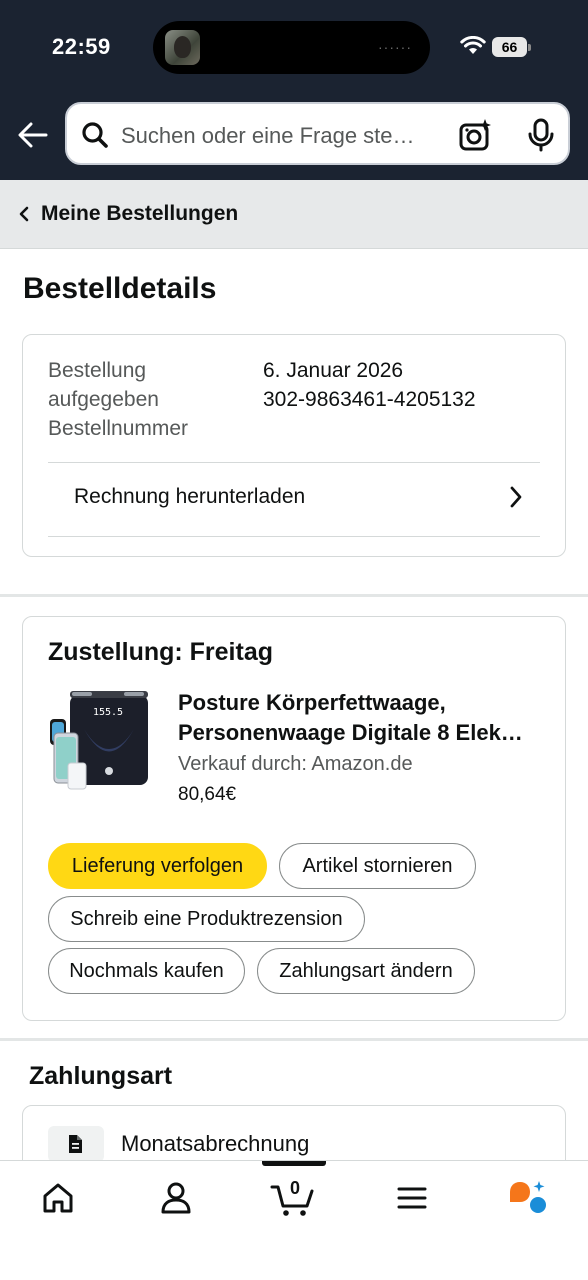  What do you see at coordinates (412, 1198) in the screenshot?
I see `hamburger-menu-icon` at bounding box center [412, 1198].